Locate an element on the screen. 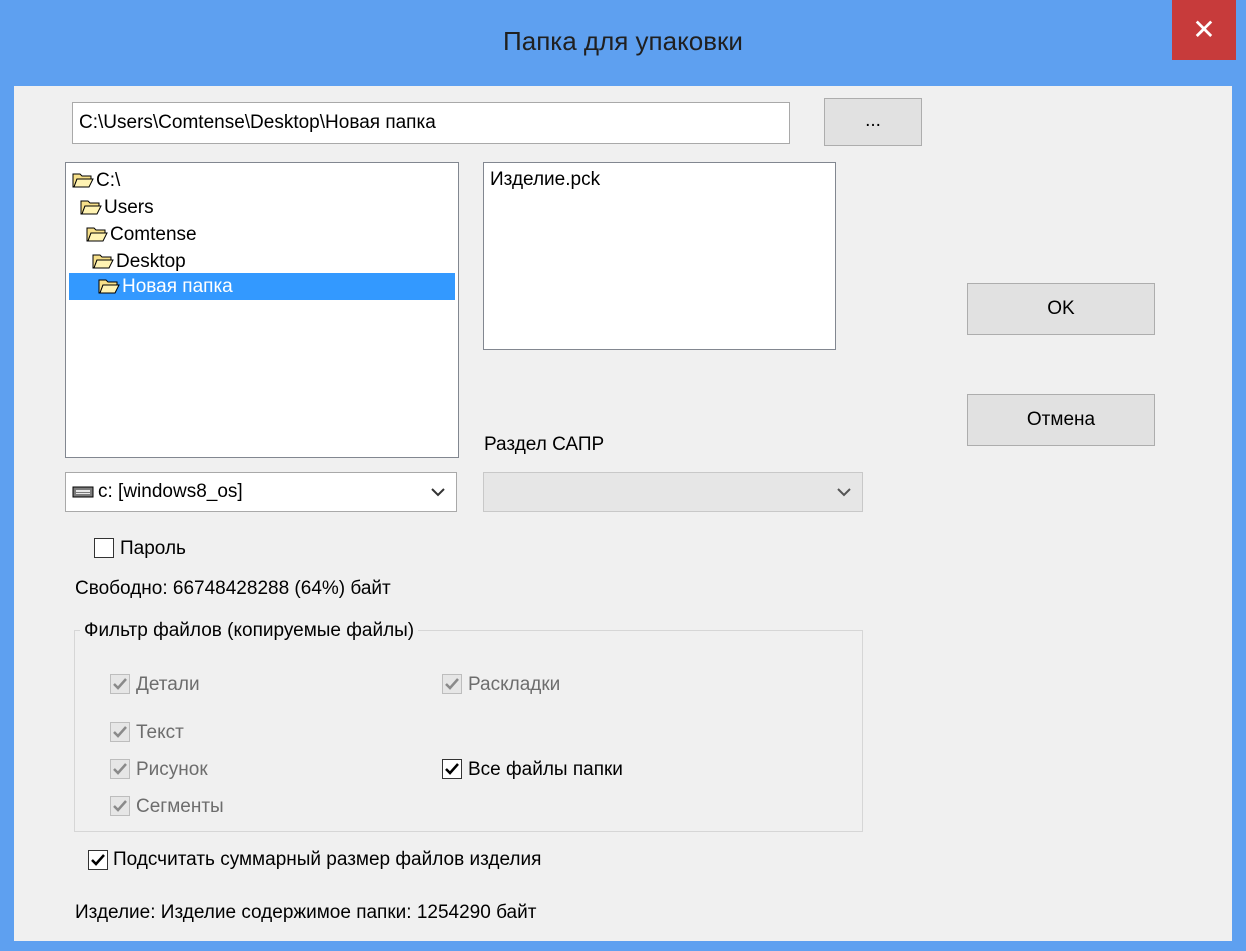 The image size is (1246, 951). cad-section-label: Раздел САПР is located at coordinates (544, 444).